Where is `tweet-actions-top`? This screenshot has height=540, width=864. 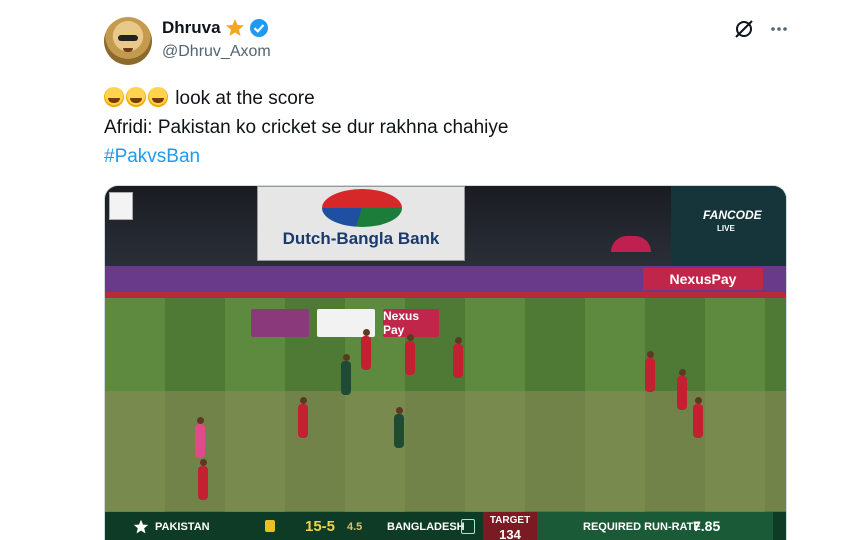
tweet-actions-top is located at coordinates (761, 29).